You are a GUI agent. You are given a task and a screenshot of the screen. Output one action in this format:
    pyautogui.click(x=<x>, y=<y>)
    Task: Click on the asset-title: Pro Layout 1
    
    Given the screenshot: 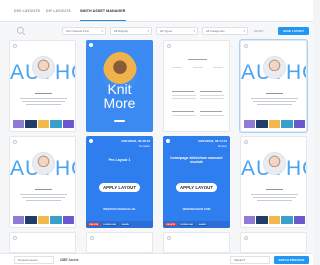 What is the action you would take?
    pyautogui.click(x=119, y=160)
    